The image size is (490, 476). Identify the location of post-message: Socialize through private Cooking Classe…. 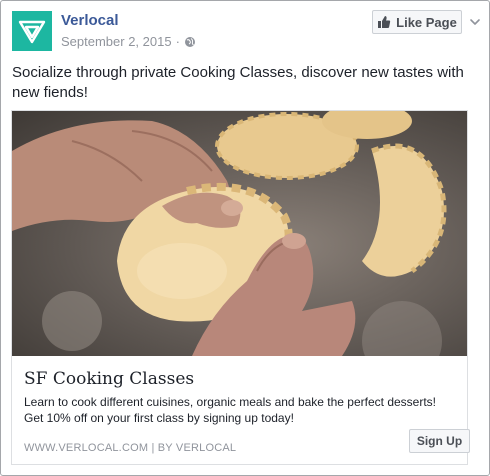
(238, 82).